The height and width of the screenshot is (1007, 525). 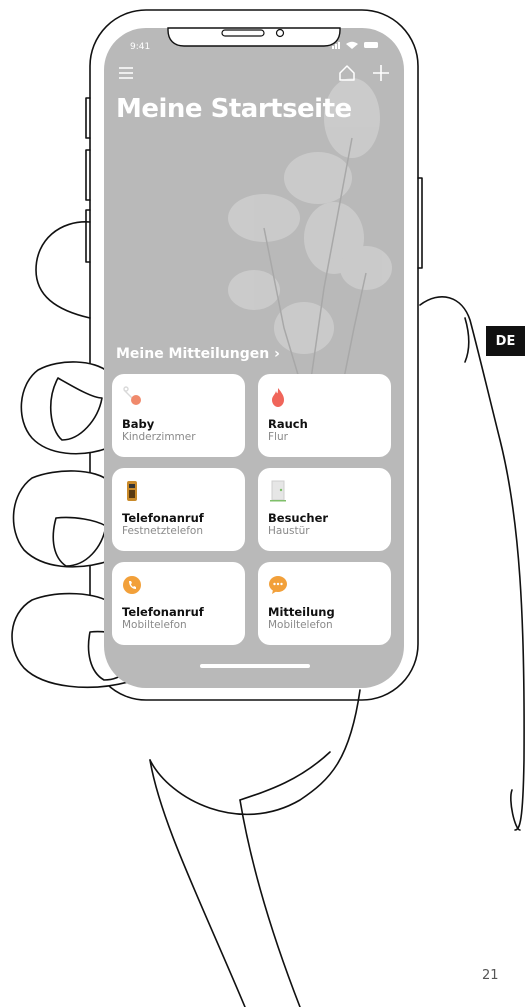 What do you see at coordinates (132, 491) in the screenshot?
I see `landline-phone-icon` at bounding box center [132, 491].